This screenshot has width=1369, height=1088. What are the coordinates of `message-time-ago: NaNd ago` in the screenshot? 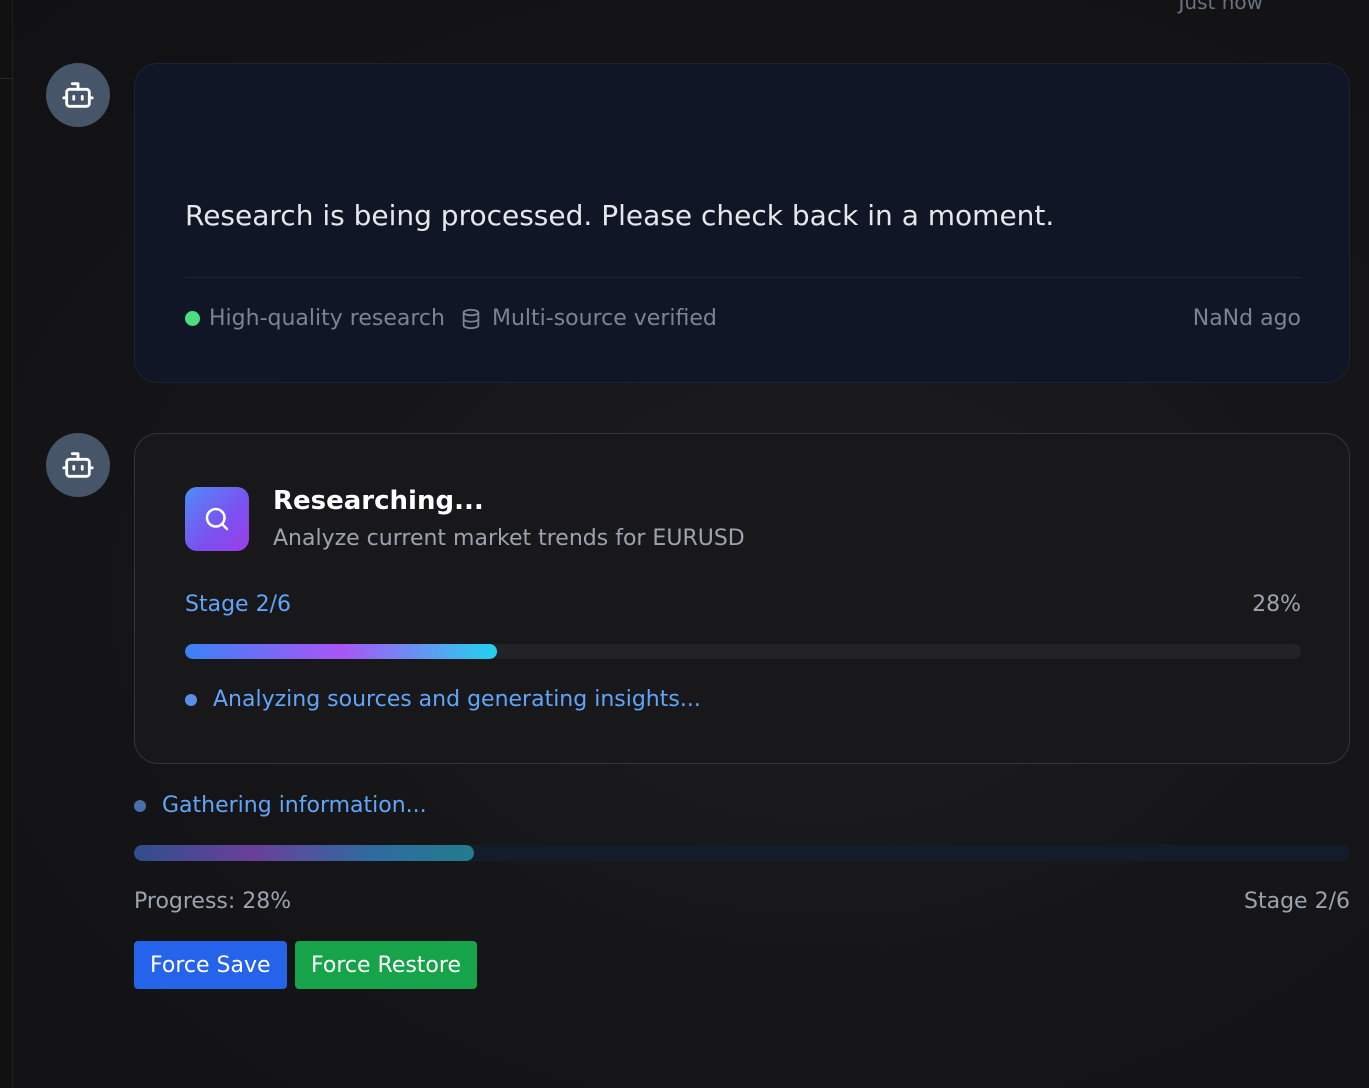 It's located at (1247, 318).